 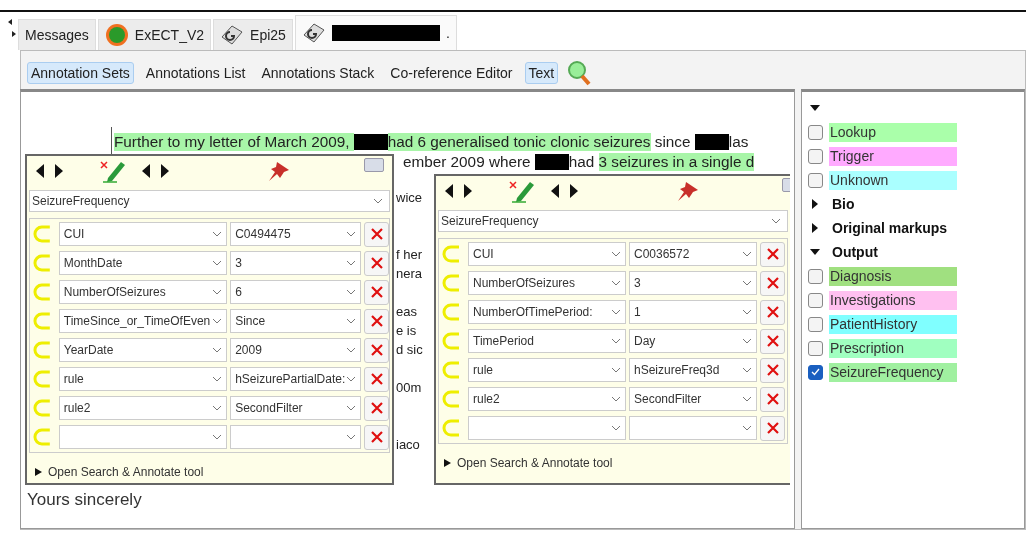 I want to click on annotation-type-label: Prescription, so click(x=893, y=348).